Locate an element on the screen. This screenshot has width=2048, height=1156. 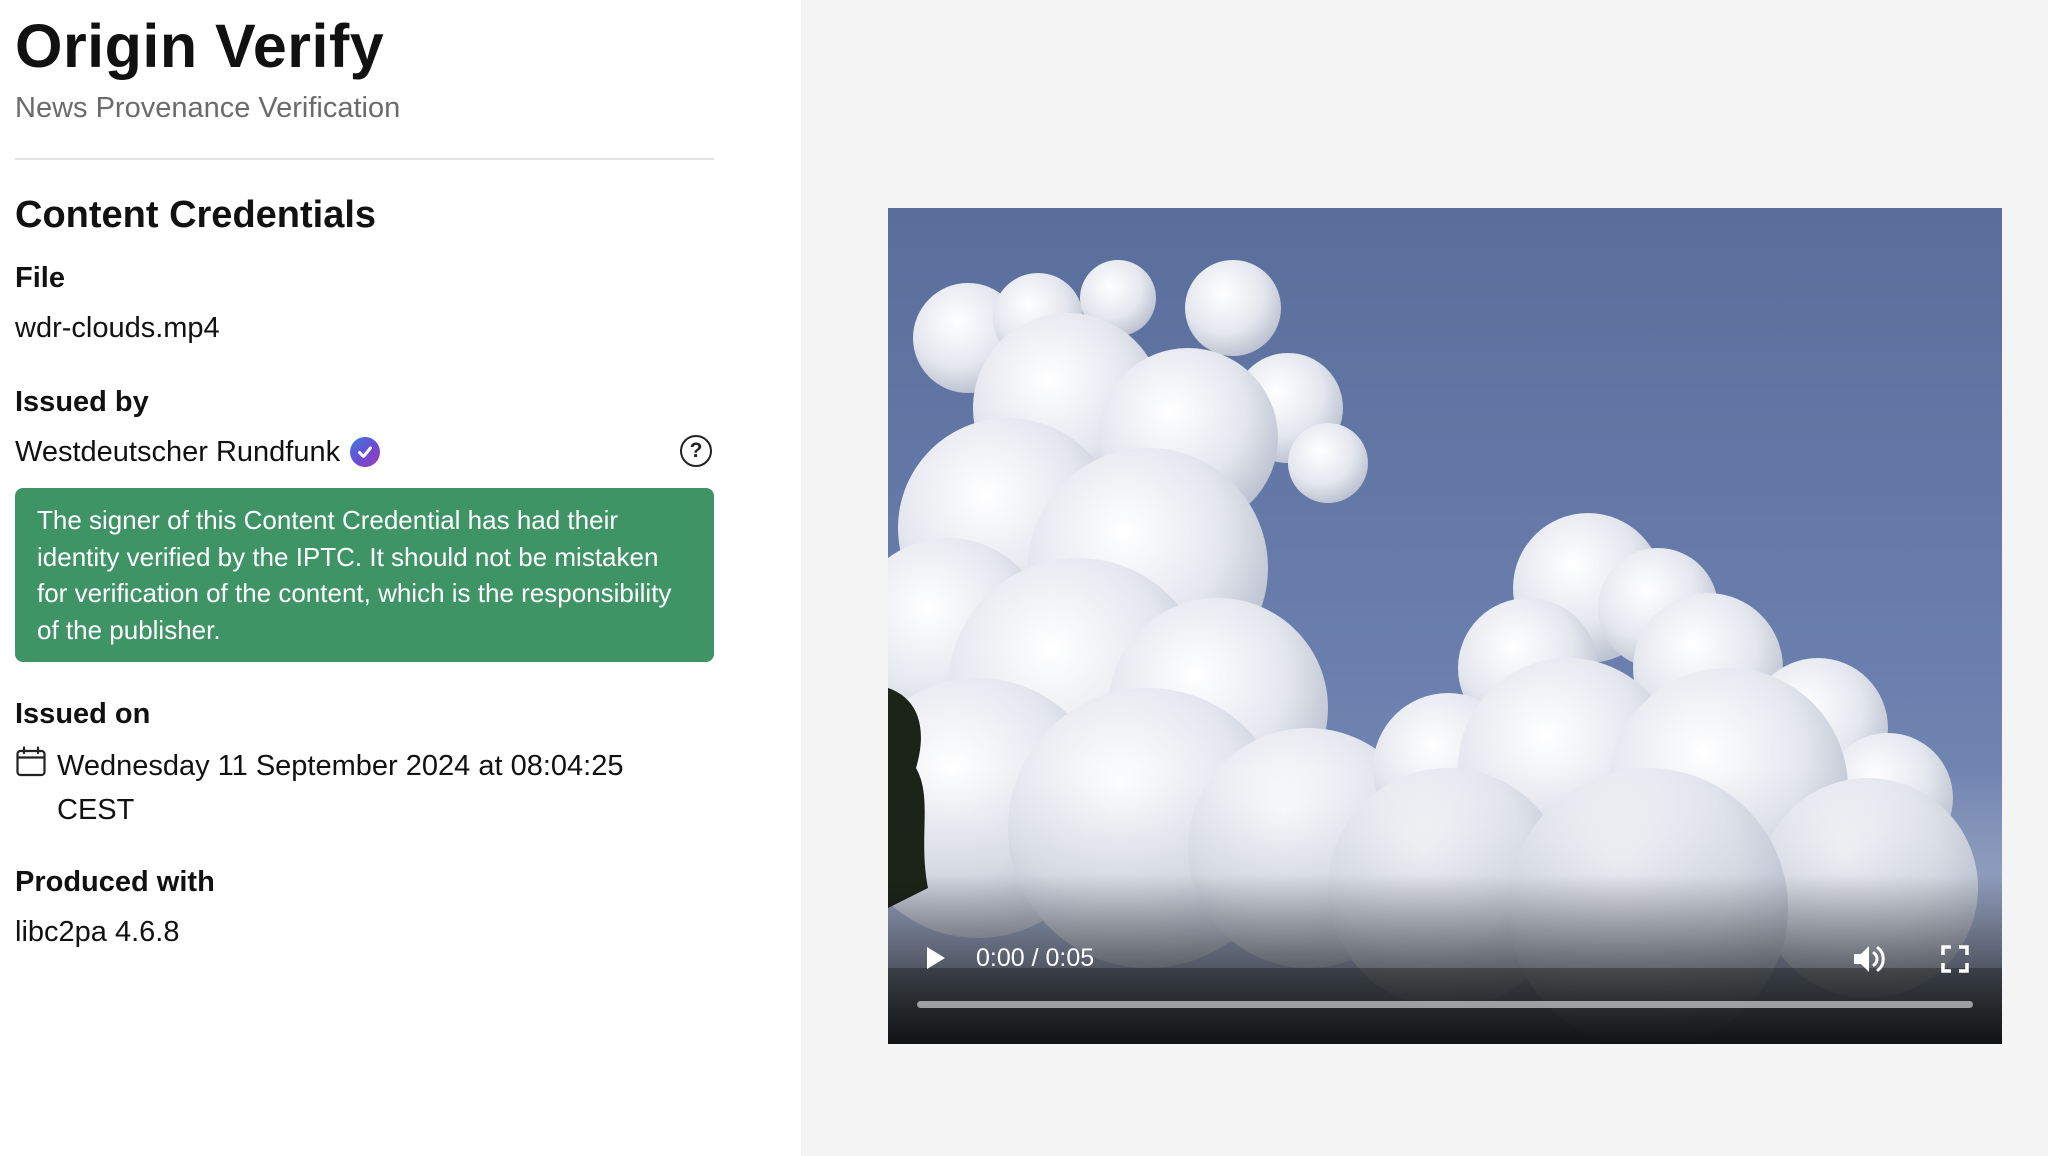
volume-button is located at coordinates (1869, 959).